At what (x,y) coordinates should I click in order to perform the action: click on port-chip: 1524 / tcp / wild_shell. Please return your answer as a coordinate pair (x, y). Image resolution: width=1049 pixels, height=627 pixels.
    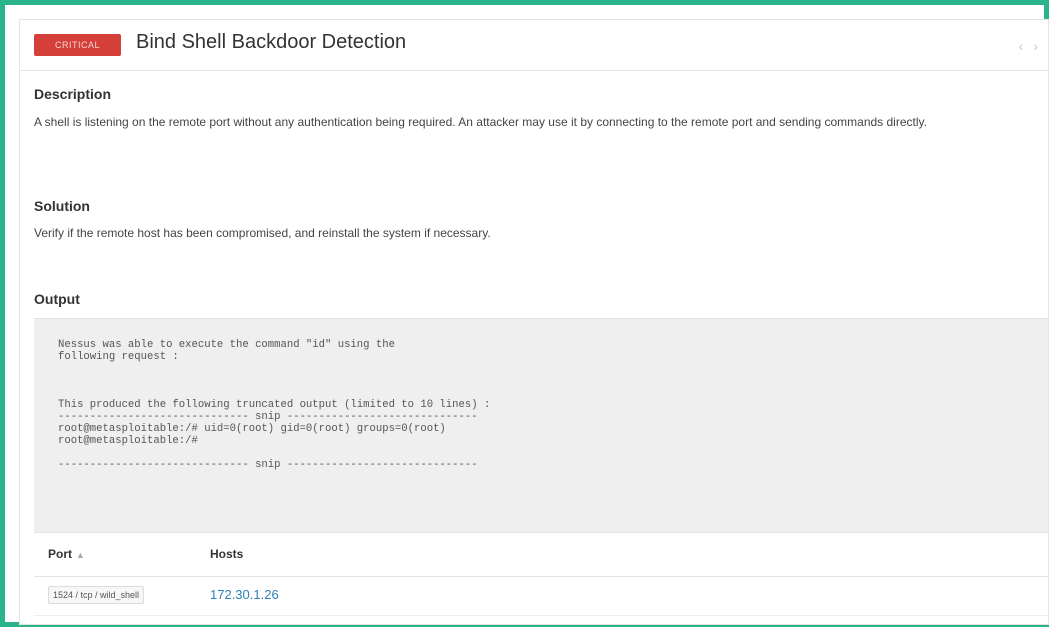
    Looking at the image, I should click on (96, 595).